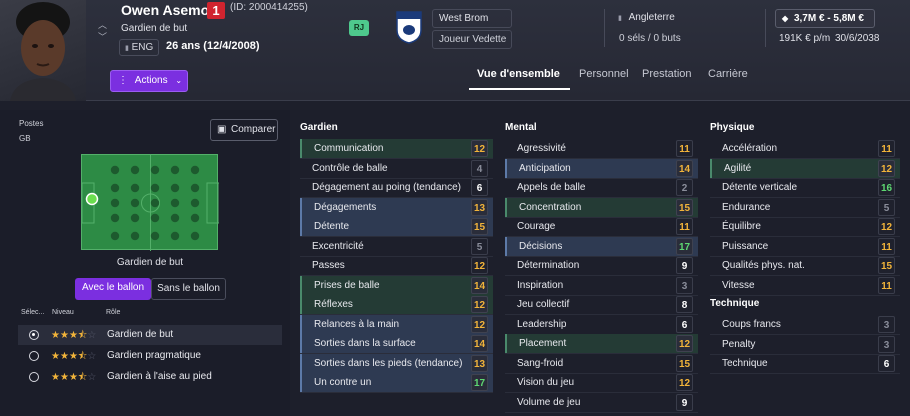 The width and height of the screenshot is (910, 416). Describe the element at coordinates (805, 373) in the screenshot. I see `row-divider` at that location.